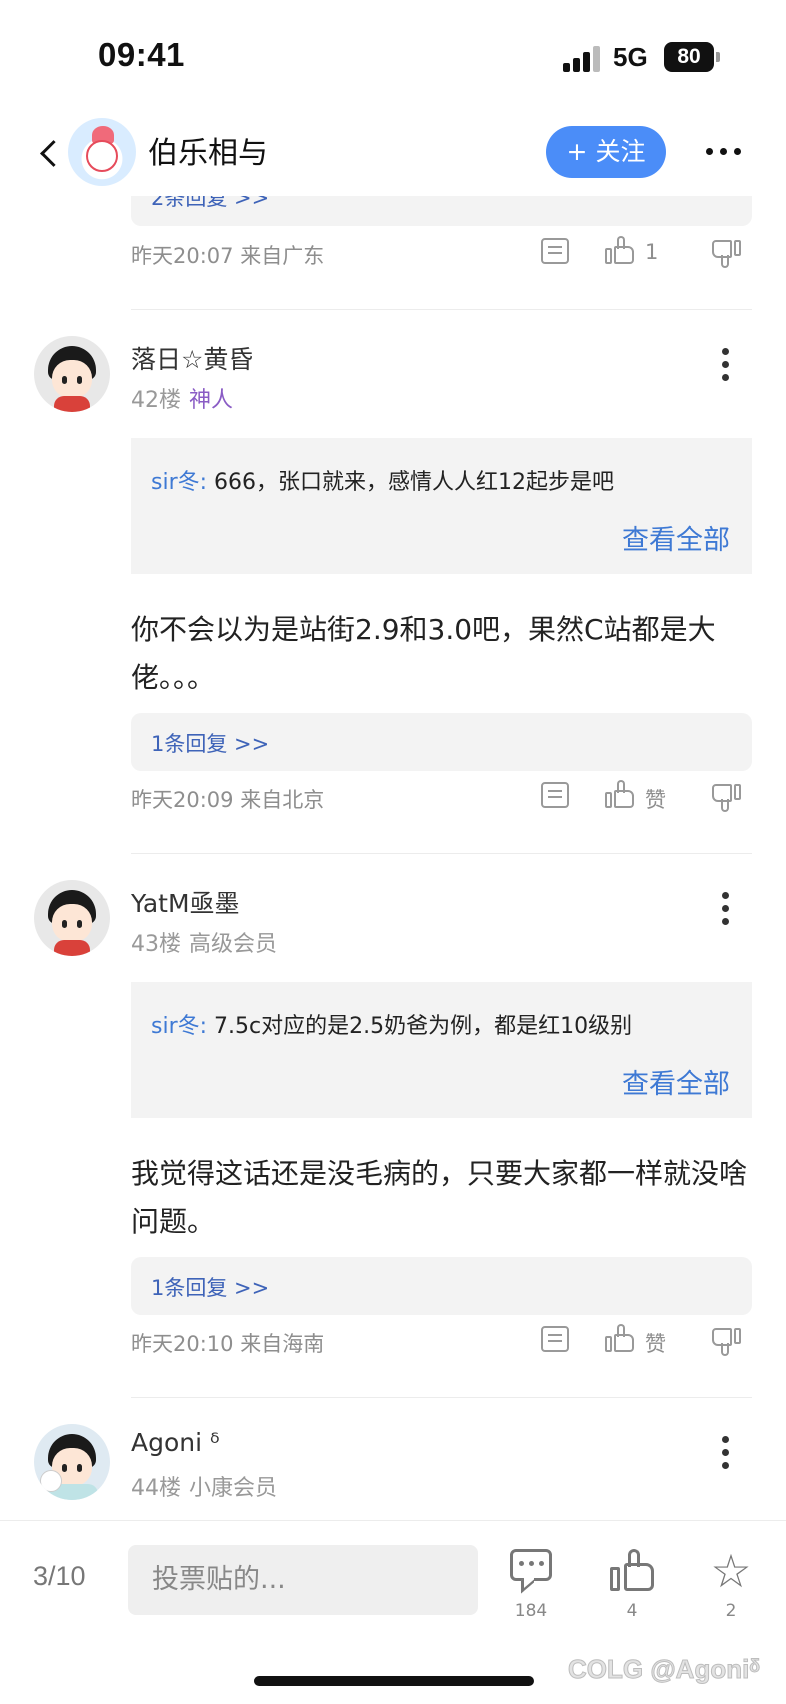 Image resolution: width=786 pixels, height=1704 pixels. What do you see at coordinates (393, 153) in the screenshot?
I see `forum-header: 伯乐相与 + 关注` at bounding box center [393, 153].